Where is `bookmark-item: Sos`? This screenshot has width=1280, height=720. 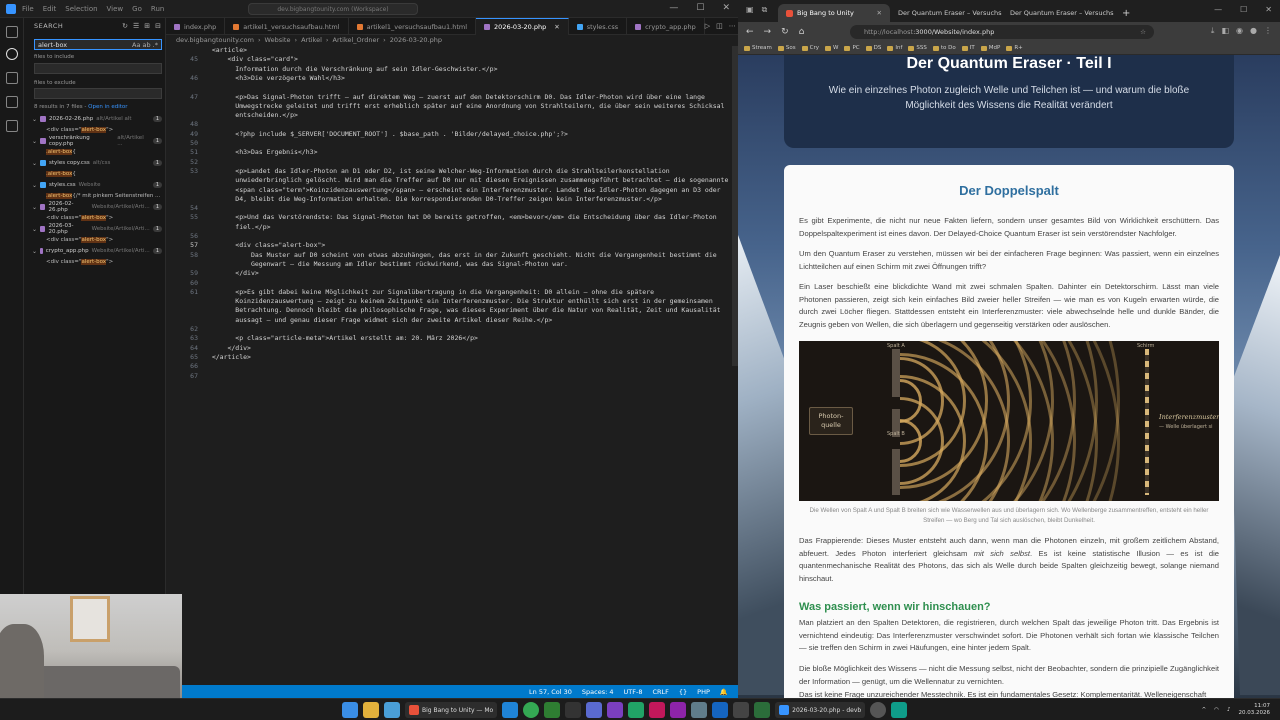 bookmark-item: Sos is located at coordinates (786, 48).